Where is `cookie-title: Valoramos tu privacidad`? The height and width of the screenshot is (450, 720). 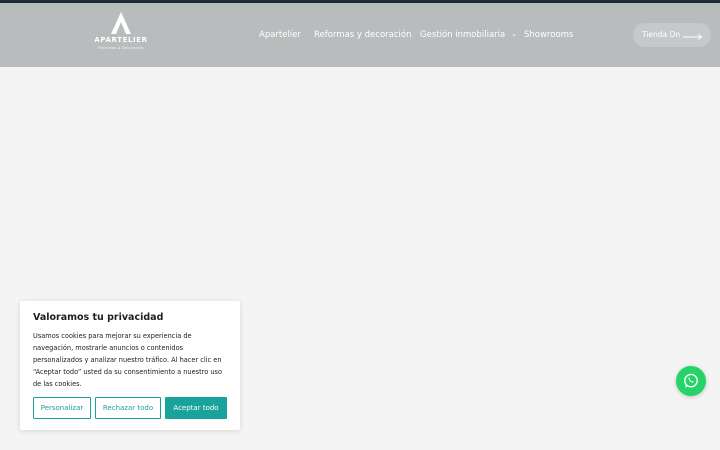 cookie-title: Valoramos tu privacidad is located at coordinates (98, 317).